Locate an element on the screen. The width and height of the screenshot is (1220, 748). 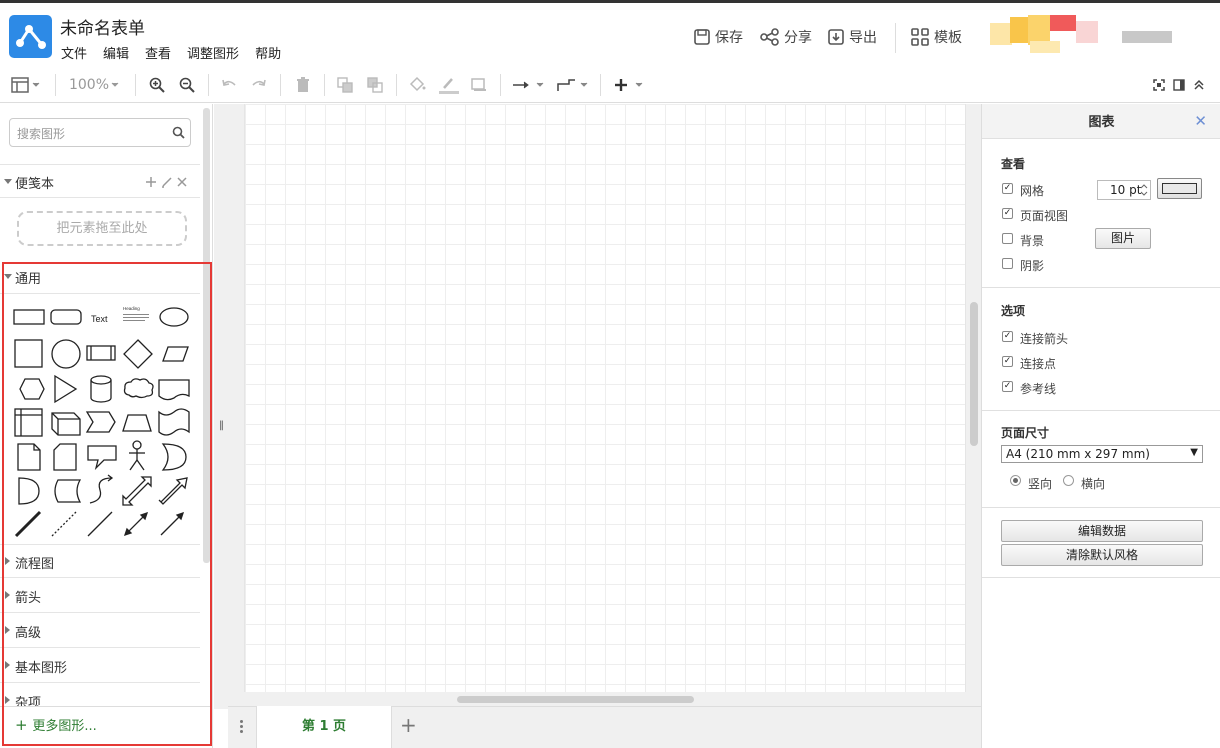
cylinder-shape is located at coordinates (101, 389).